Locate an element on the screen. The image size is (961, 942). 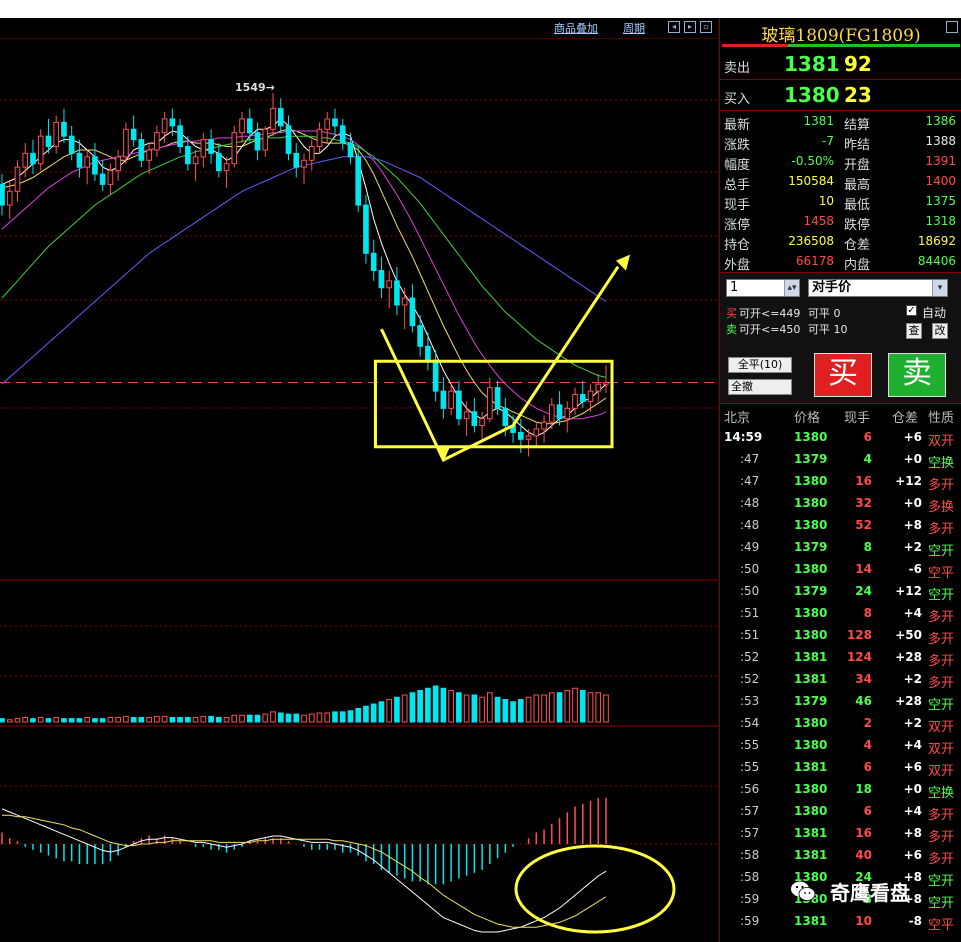
quote-label: 持仓 is located at coordinates (737, 245).